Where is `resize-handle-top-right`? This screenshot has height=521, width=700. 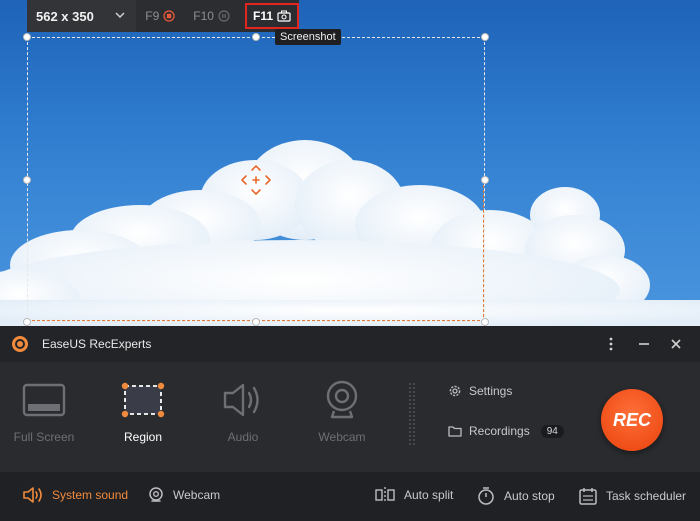 resize-handle-top-right is located at coordinates (485, 37).